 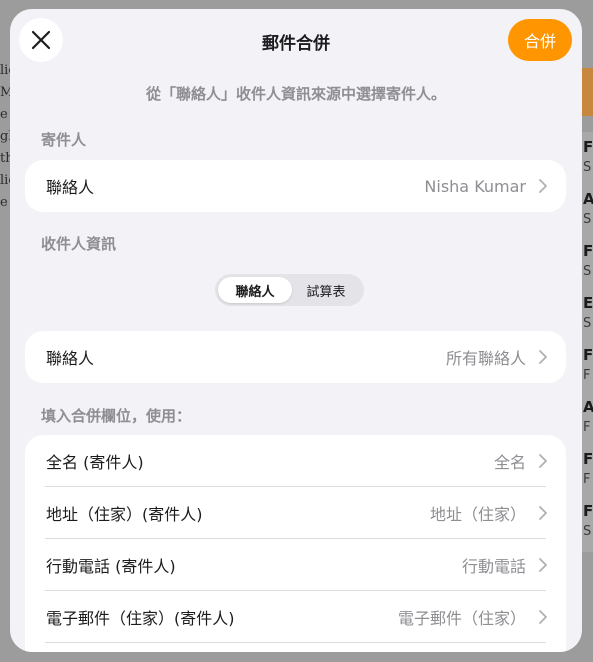 I want to click on row-value: Nisha Kumar, so click(x=475, y=186).